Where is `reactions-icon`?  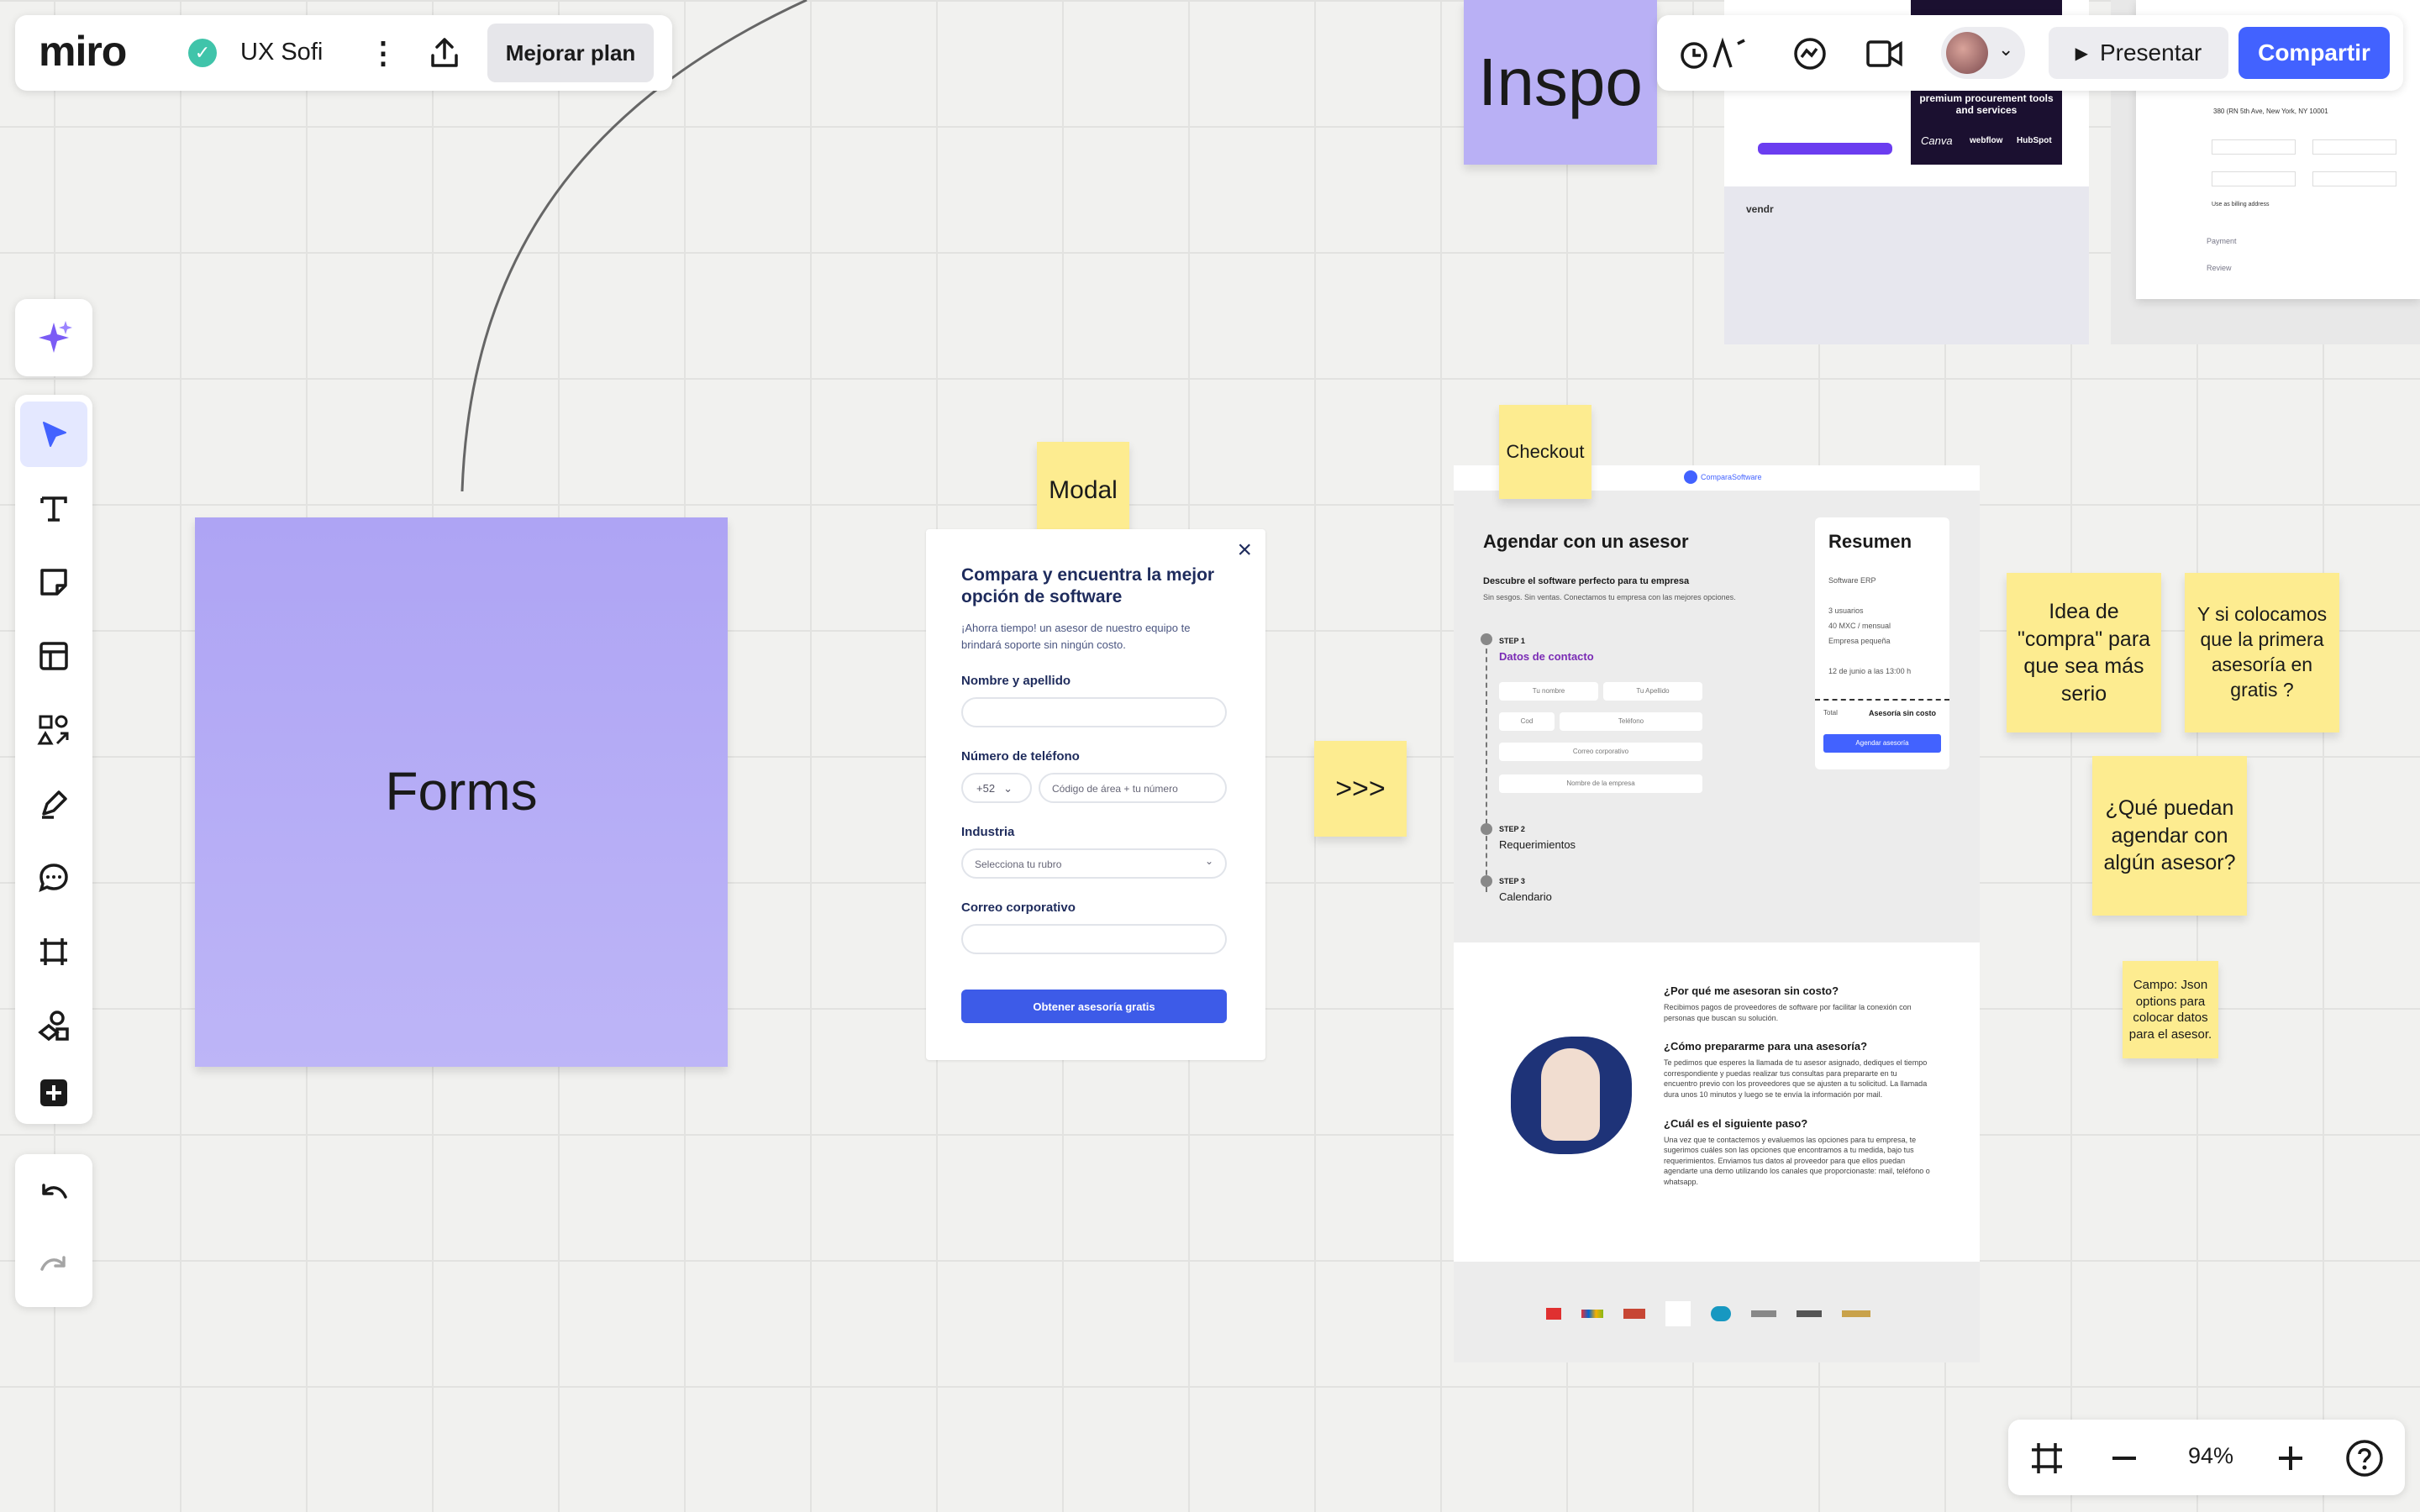 reactions-icon is located at coordinates (1712, 53).